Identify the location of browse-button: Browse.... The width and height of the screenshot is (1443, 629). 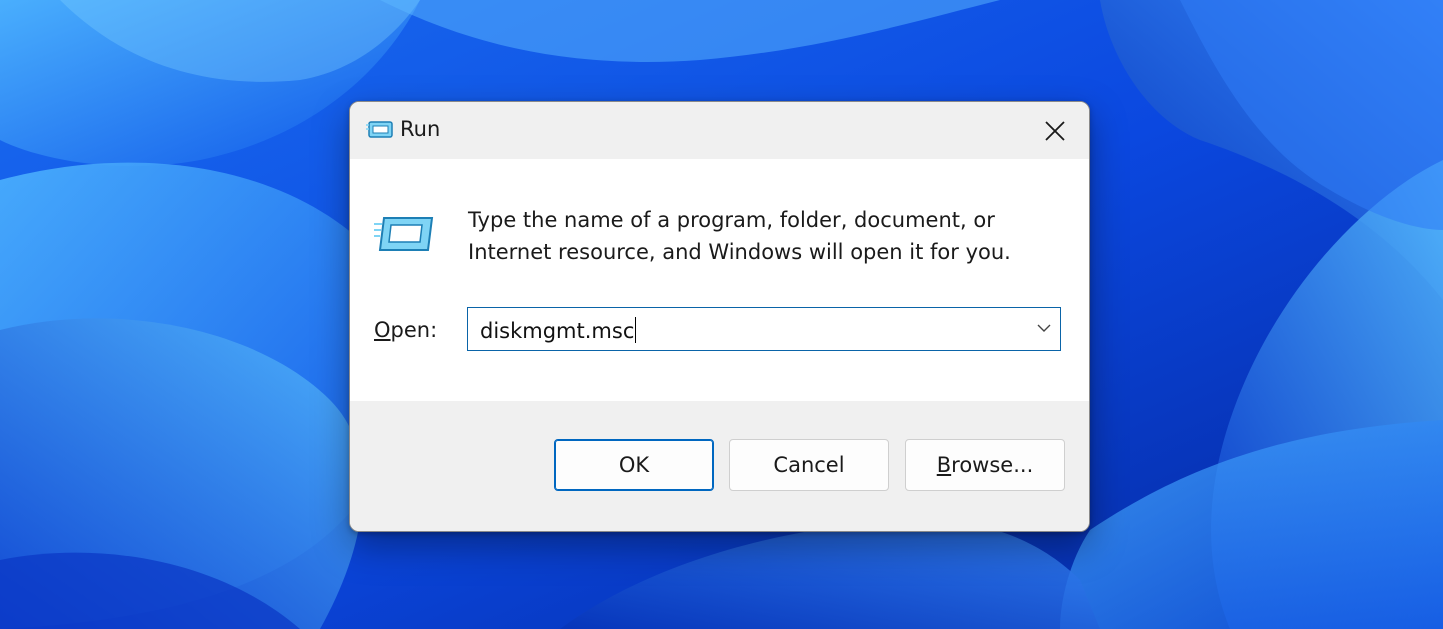
(985, 465).